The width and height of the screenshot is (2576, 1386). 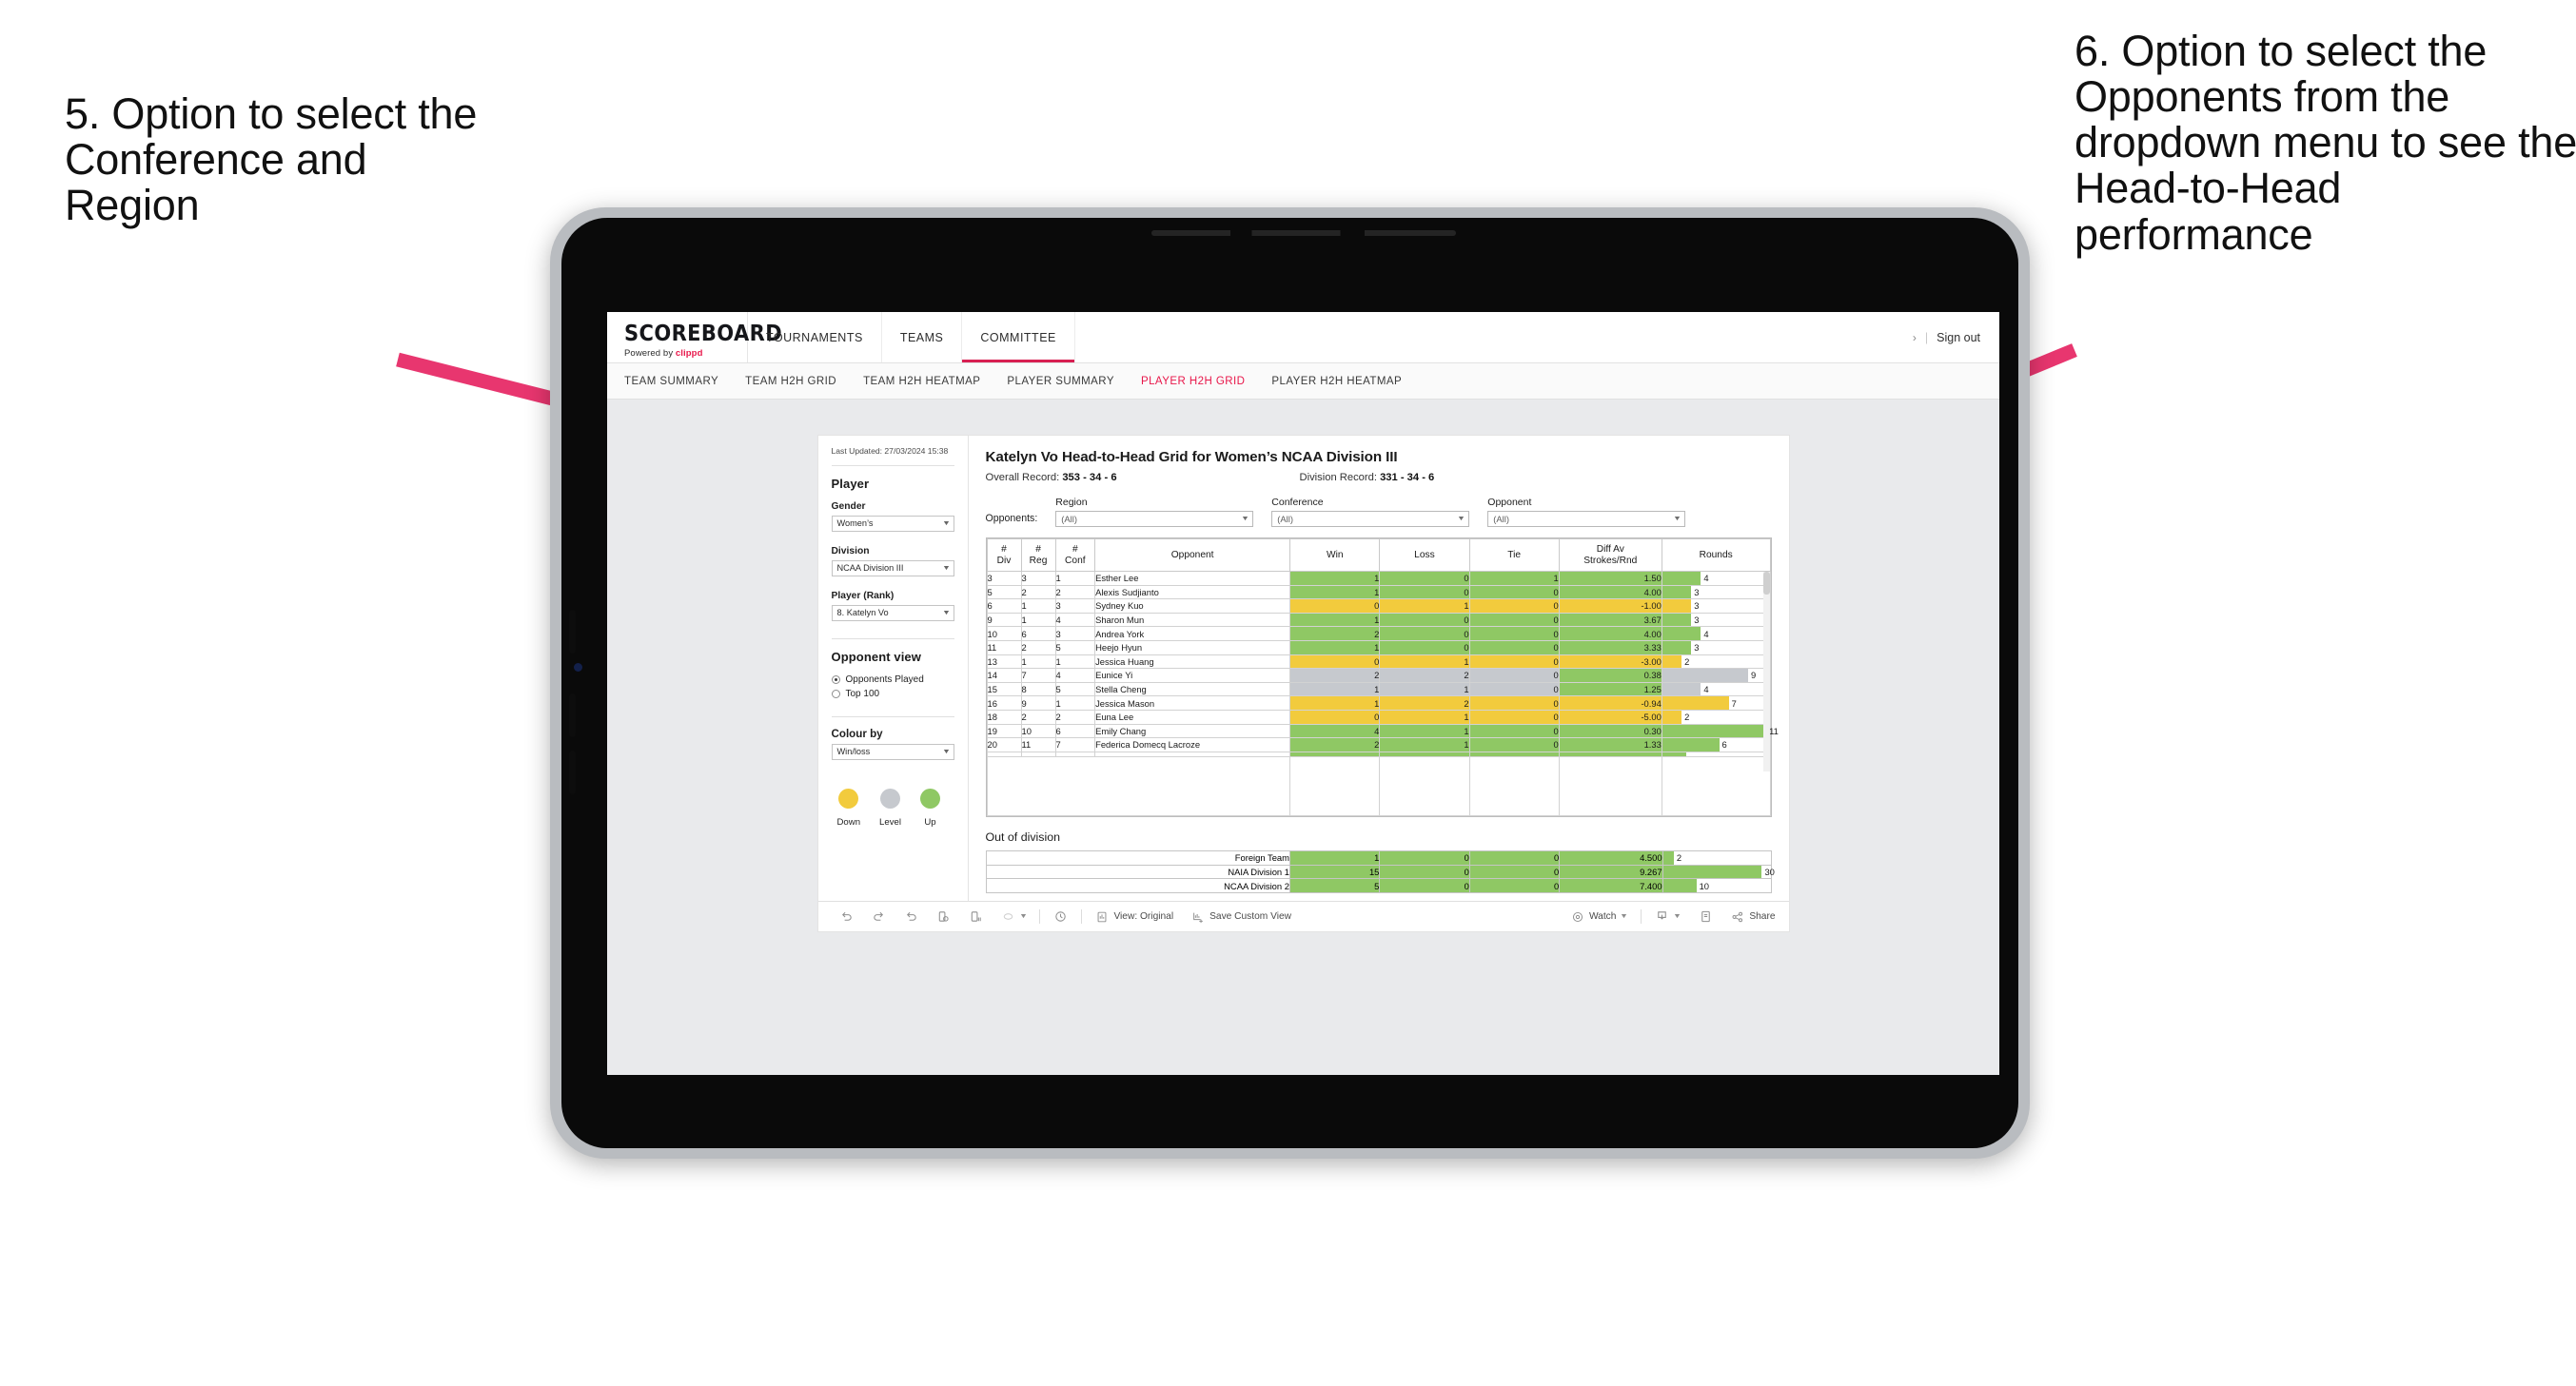 What do you see at coordinates (1075, 592) in the screenshot?
I see `table-cell: 2` at bounding box center [1075, 592].